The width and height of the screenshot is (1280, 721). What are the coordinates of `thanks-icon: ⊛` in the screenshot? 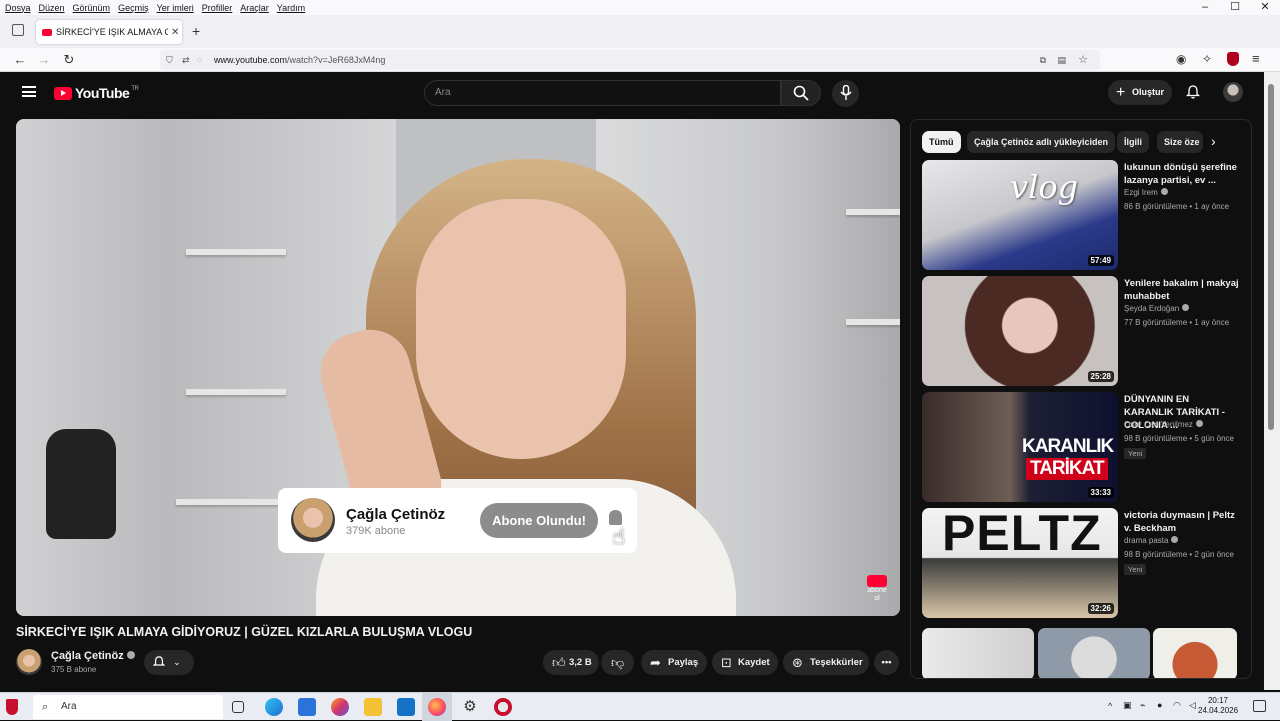 It's located at (797, 662).